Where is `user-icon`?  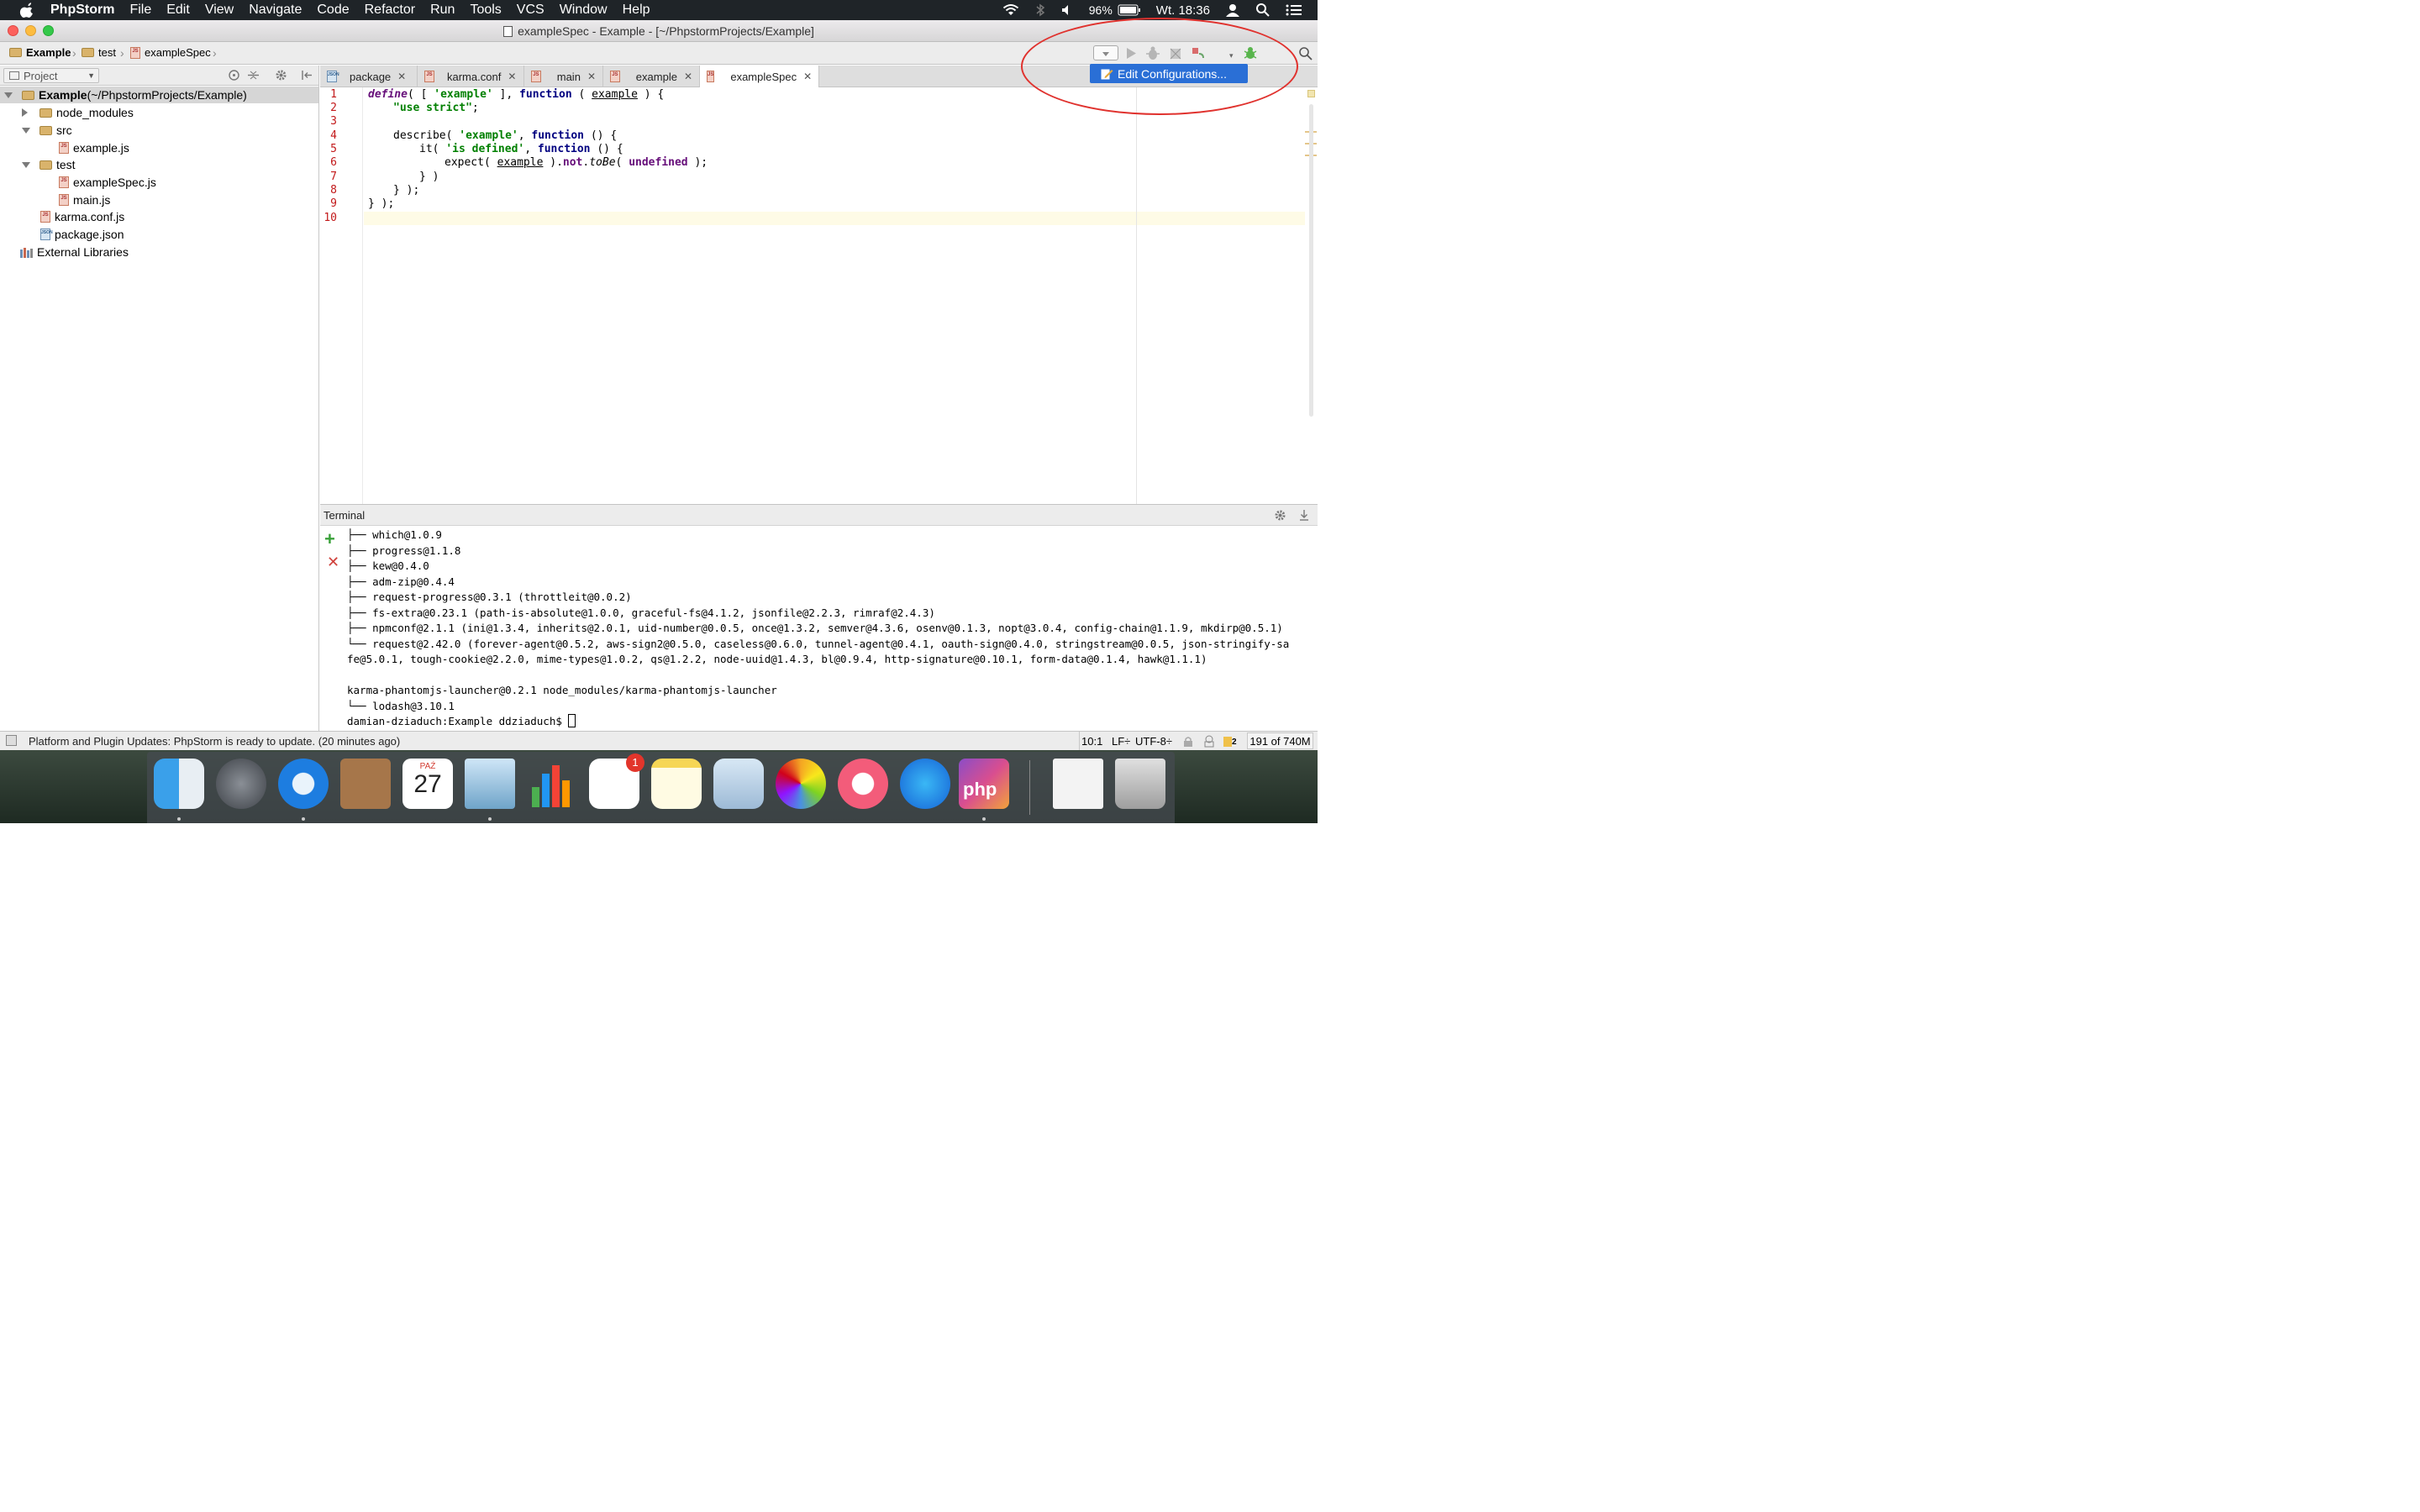 user-icon is located at coordinates (1232, 10).